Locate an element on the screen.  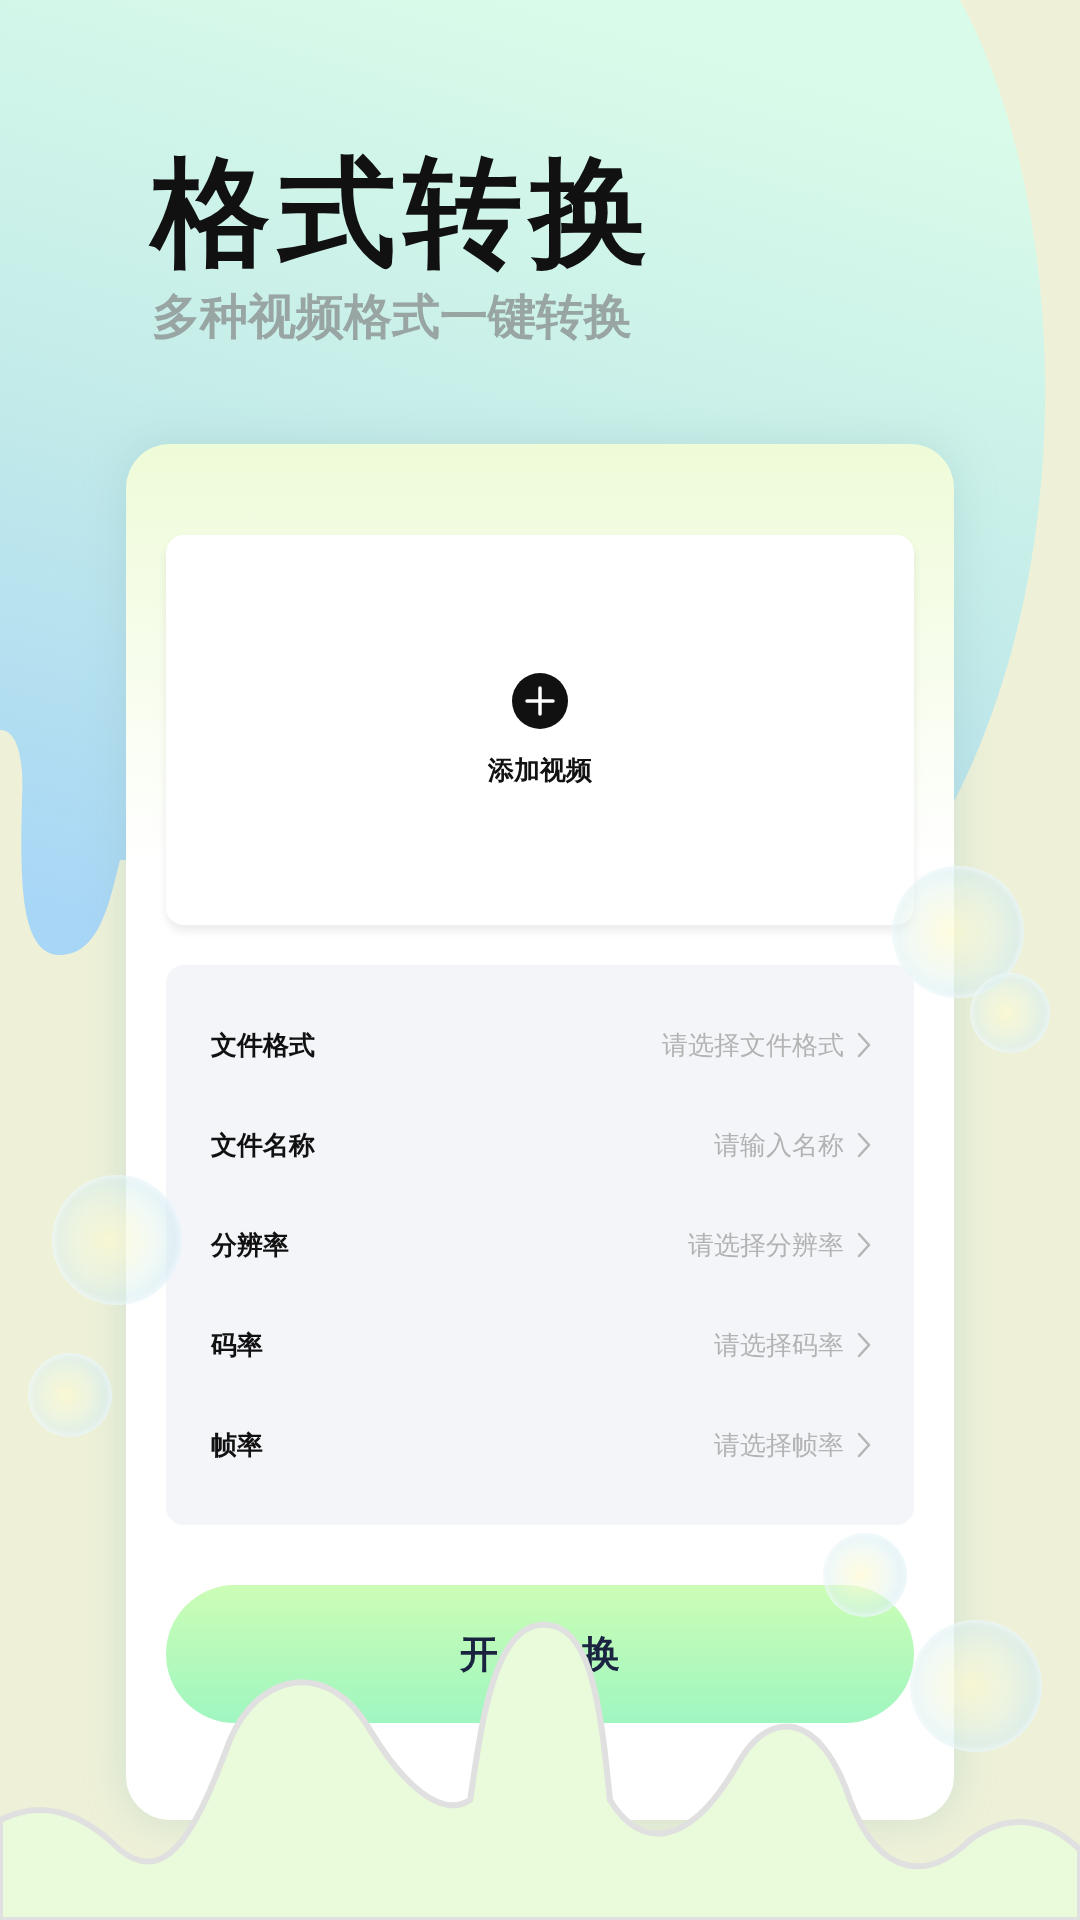
add-video-button: 添加视频 is located at coordinates (540, 730).